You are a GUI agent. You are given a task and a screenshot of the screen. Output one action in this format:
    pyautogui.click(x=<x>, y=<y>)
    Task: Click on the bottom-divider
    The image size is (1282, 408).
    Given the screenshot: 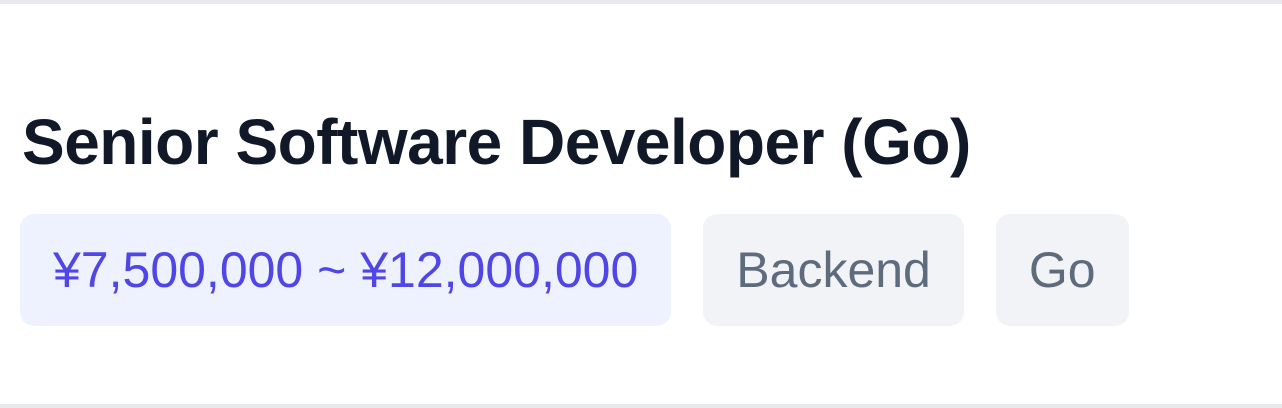 What is the action you would take?
    pyautogui.click(x=641, y=406)
    